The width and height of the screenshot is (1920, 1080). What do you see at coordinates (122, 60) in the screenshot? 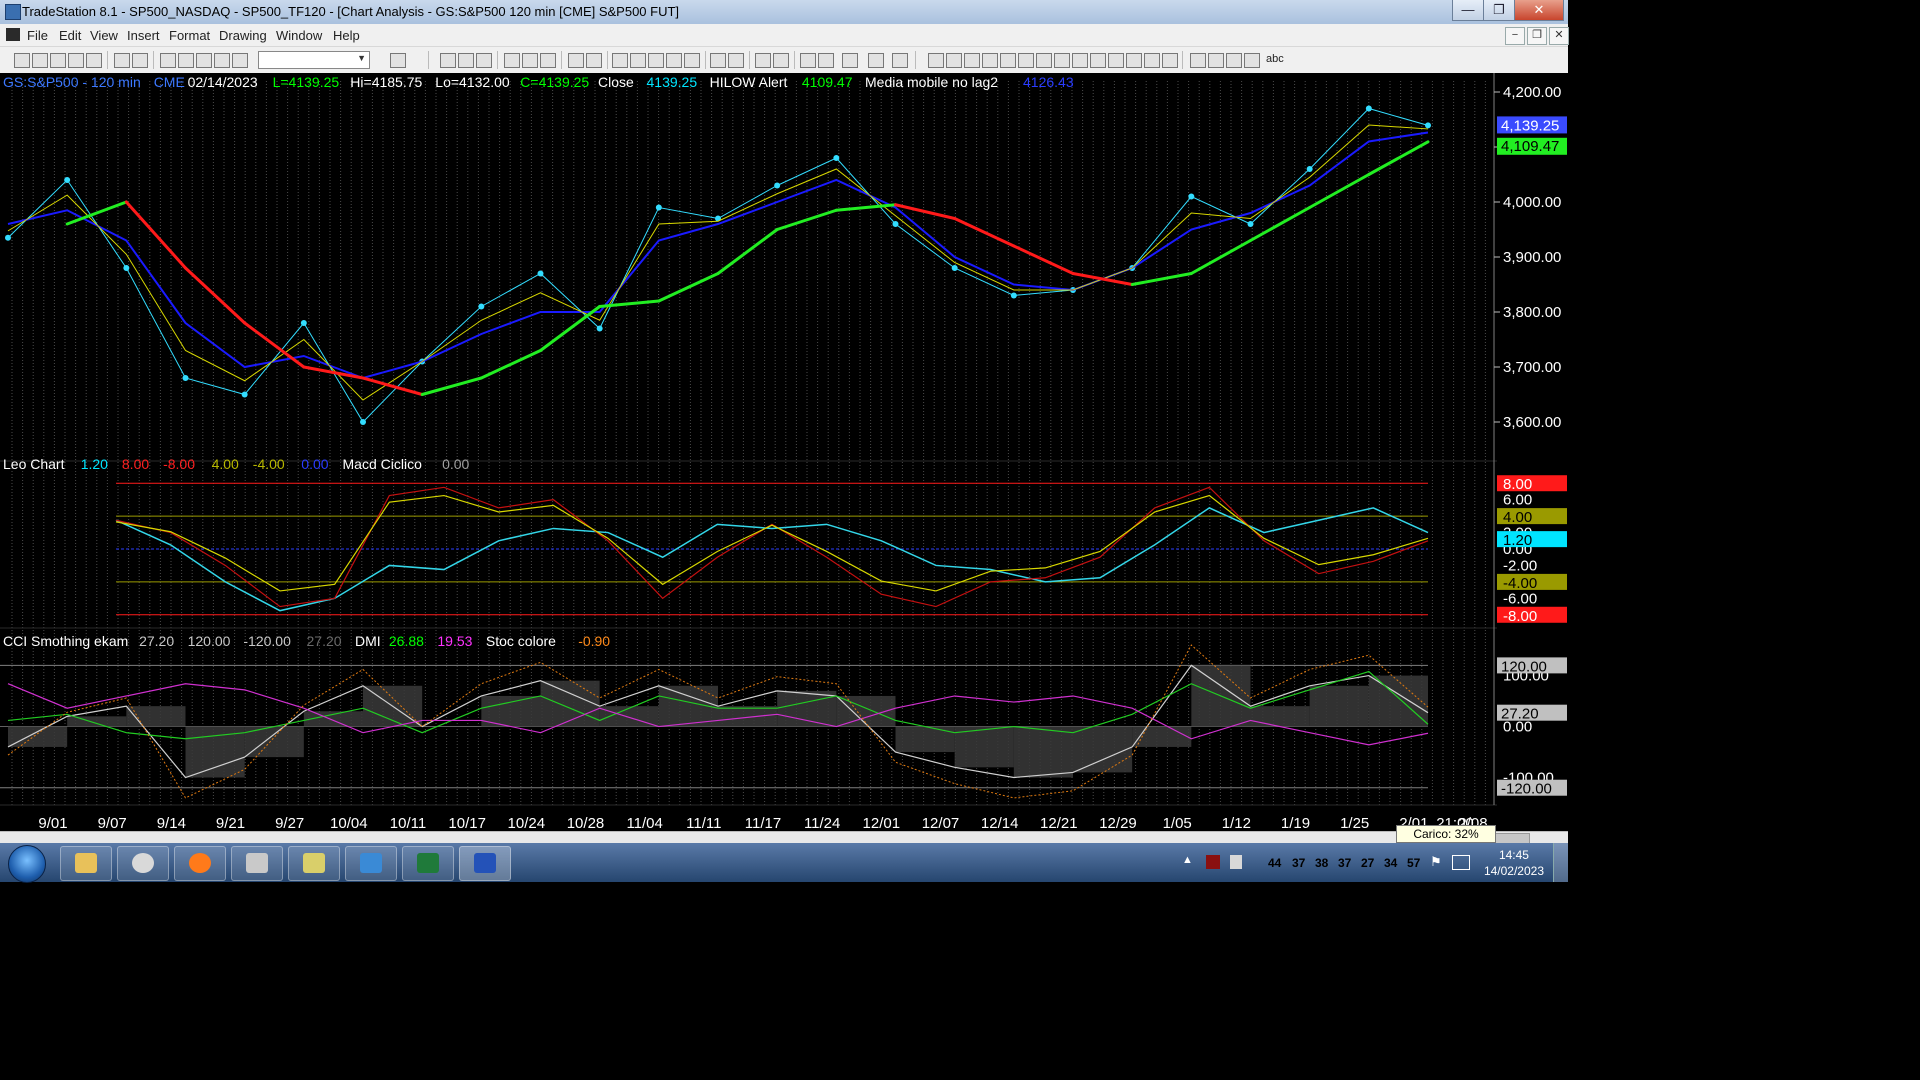
I see `print-icon` at bounding box center [122, 60].